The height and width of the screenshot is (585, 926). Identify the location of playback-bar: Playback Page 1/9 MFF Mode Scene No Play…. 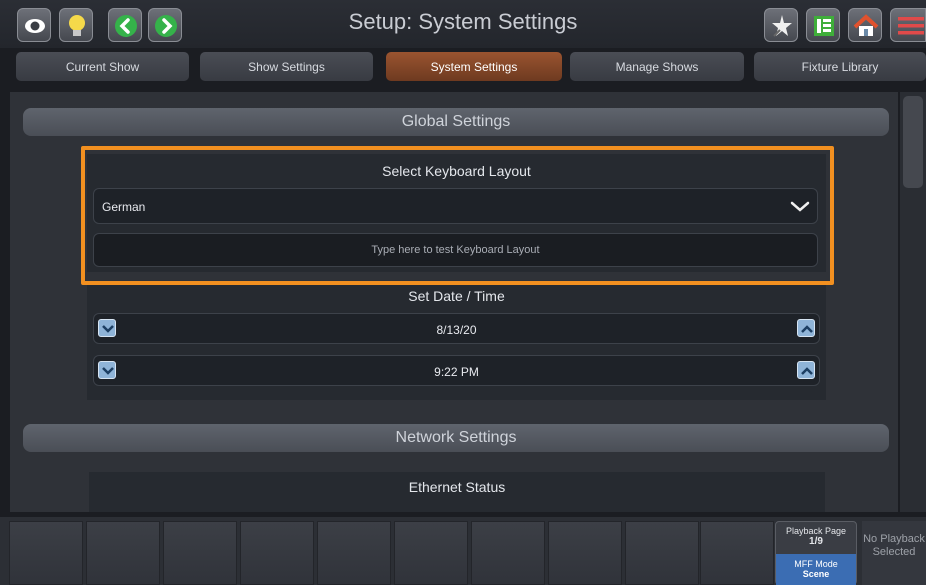
(463, 551).